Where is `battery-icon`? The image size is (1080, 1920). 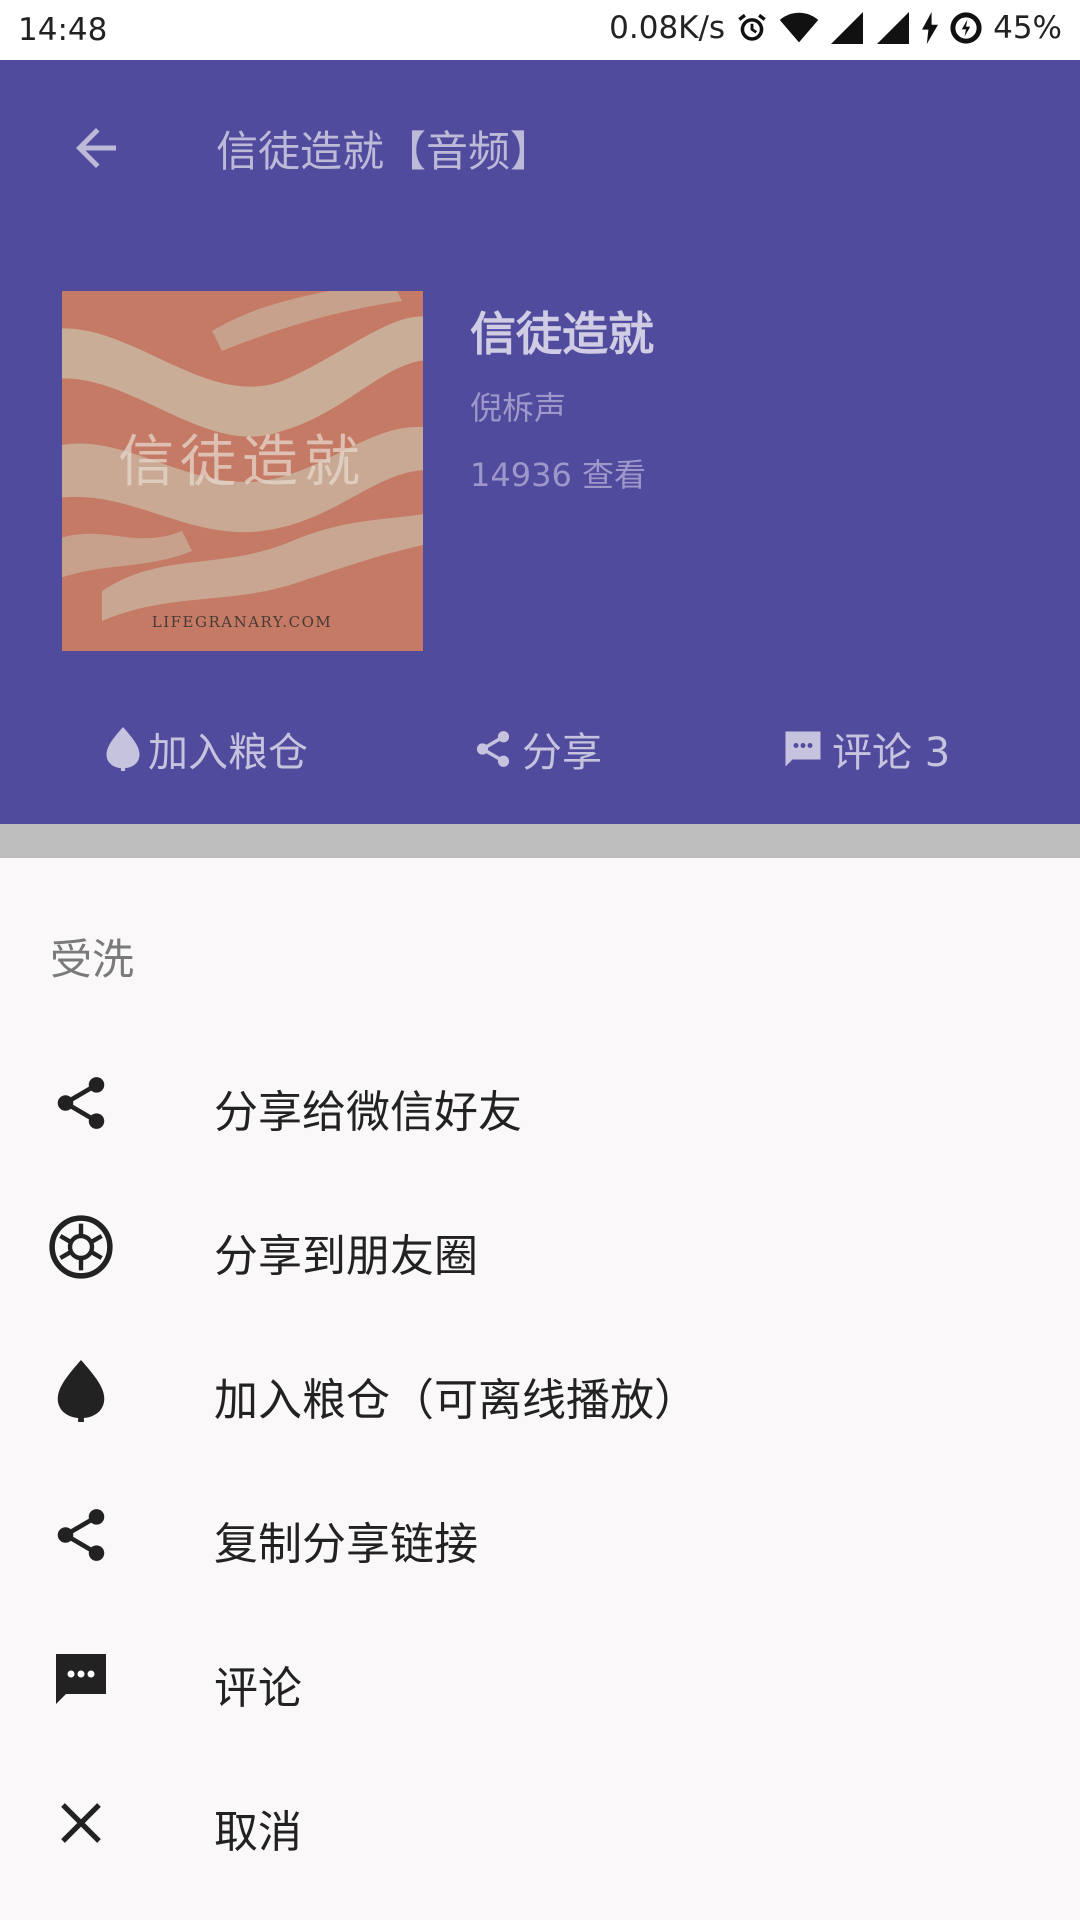 battery-icon is located at coordinates (966, 28).